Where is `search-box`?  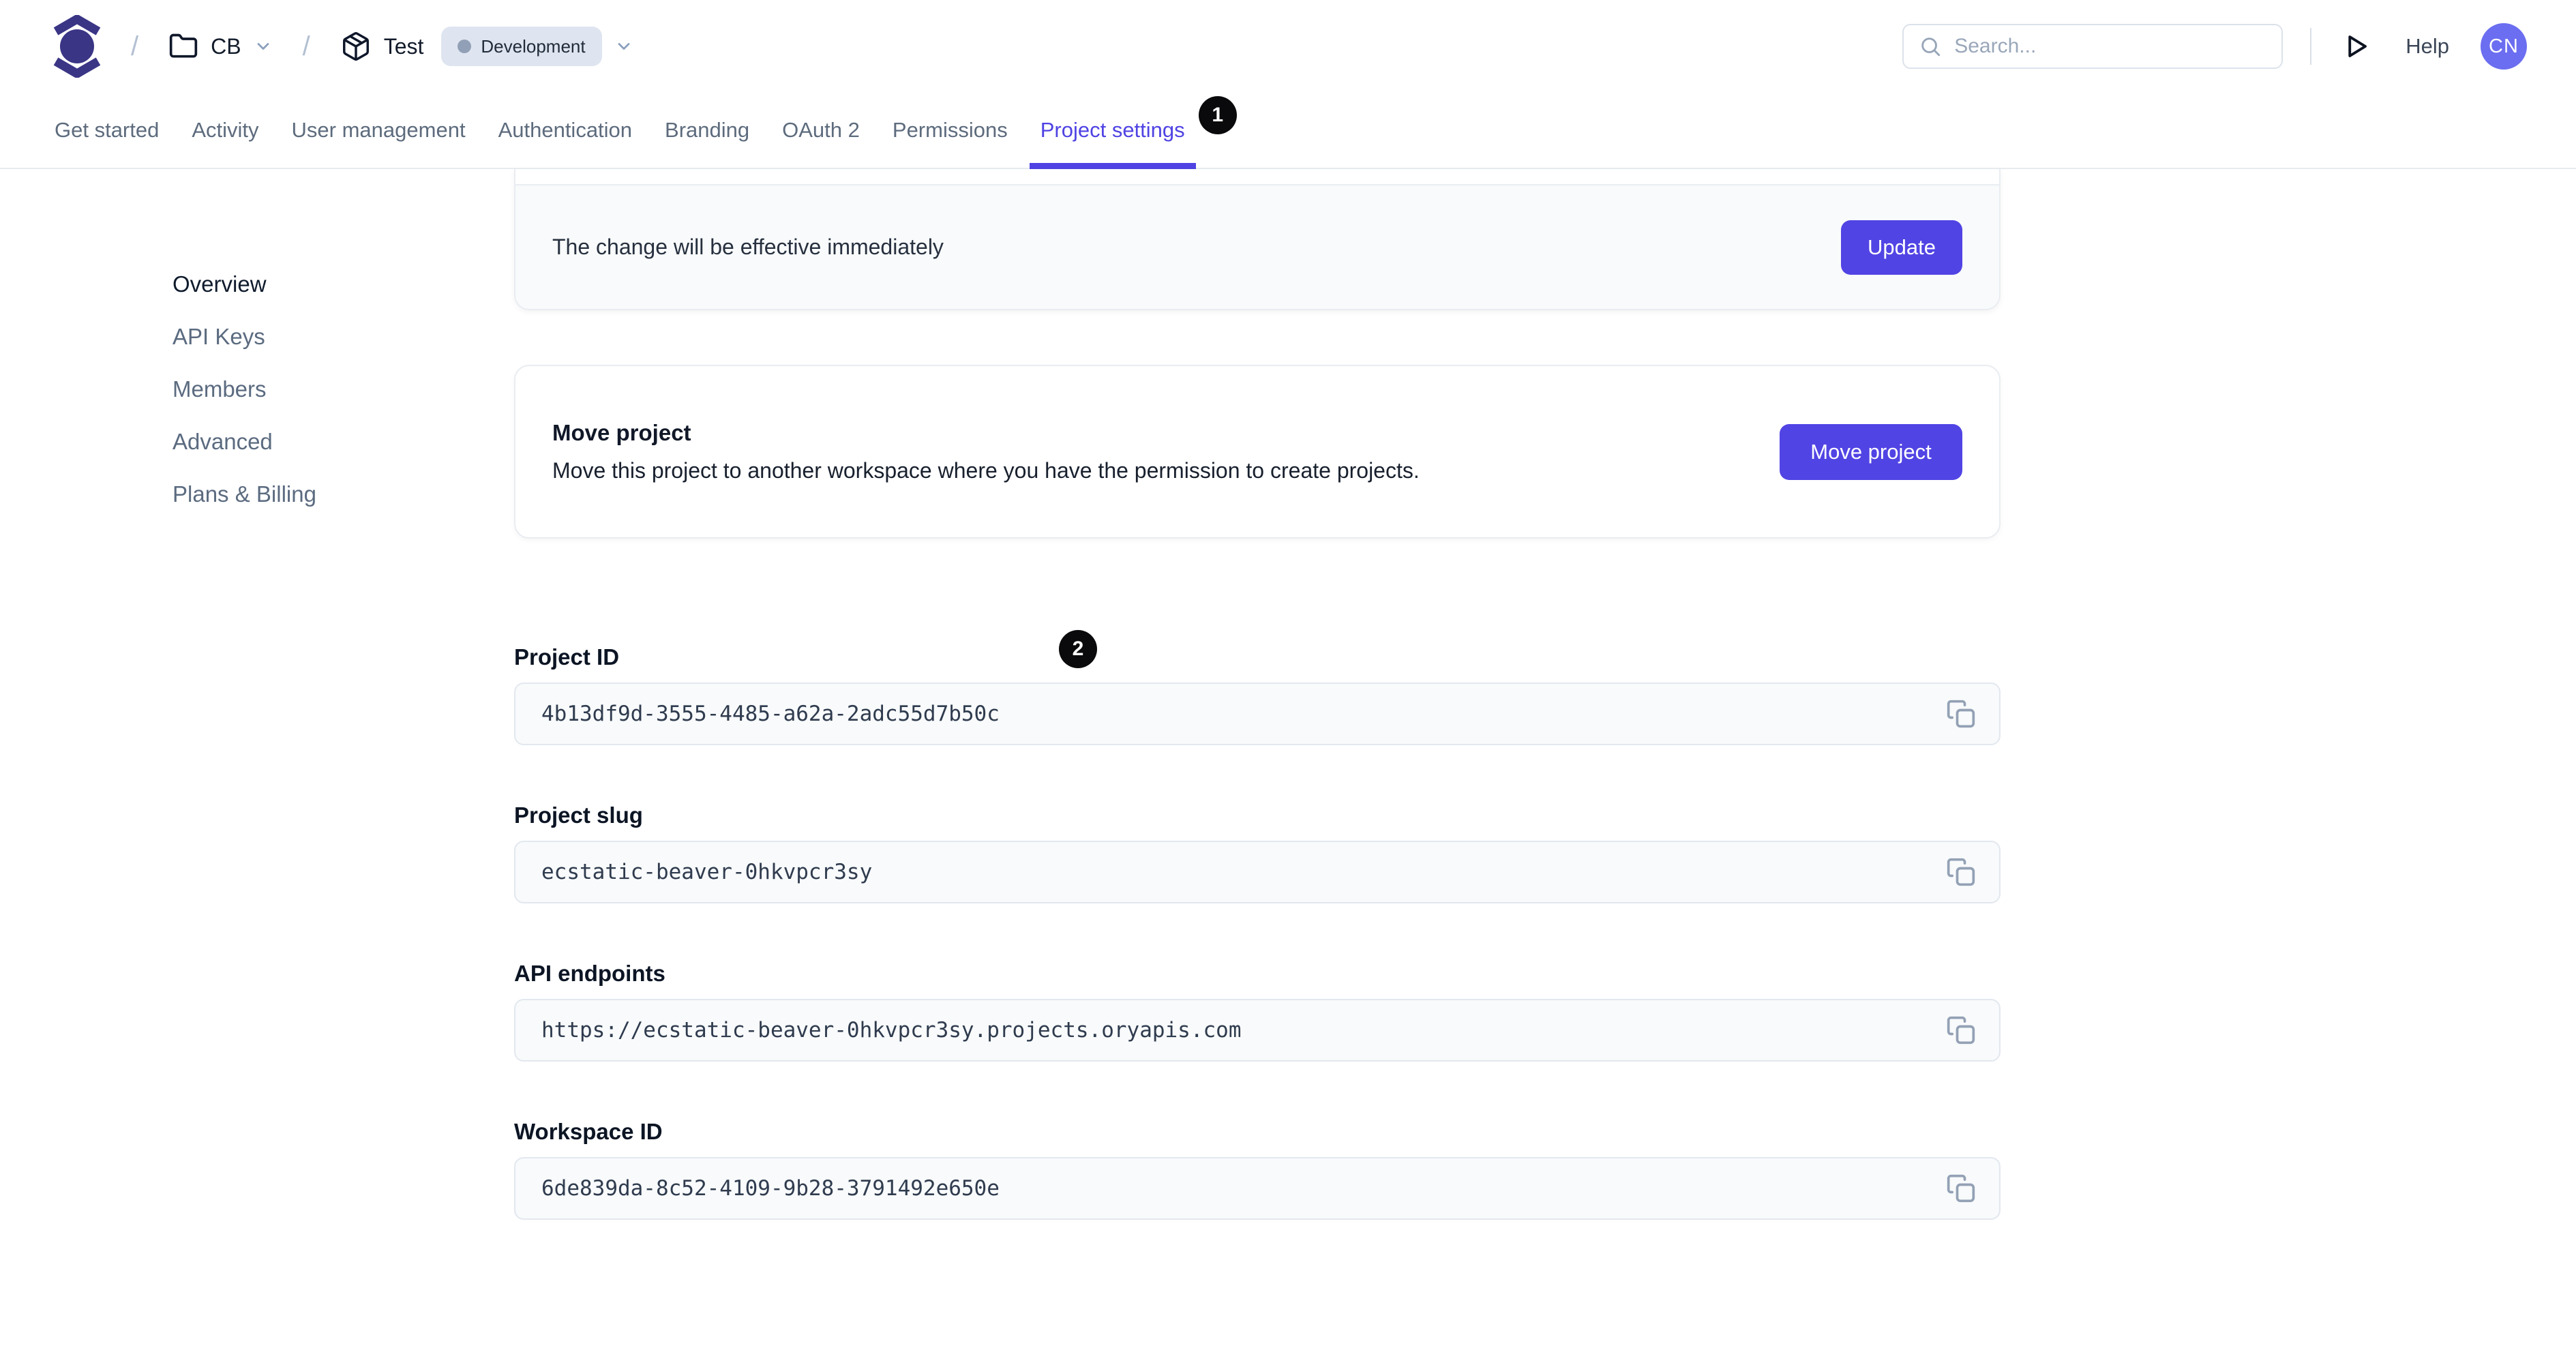
search-box is located at coordinates (2092, 46).